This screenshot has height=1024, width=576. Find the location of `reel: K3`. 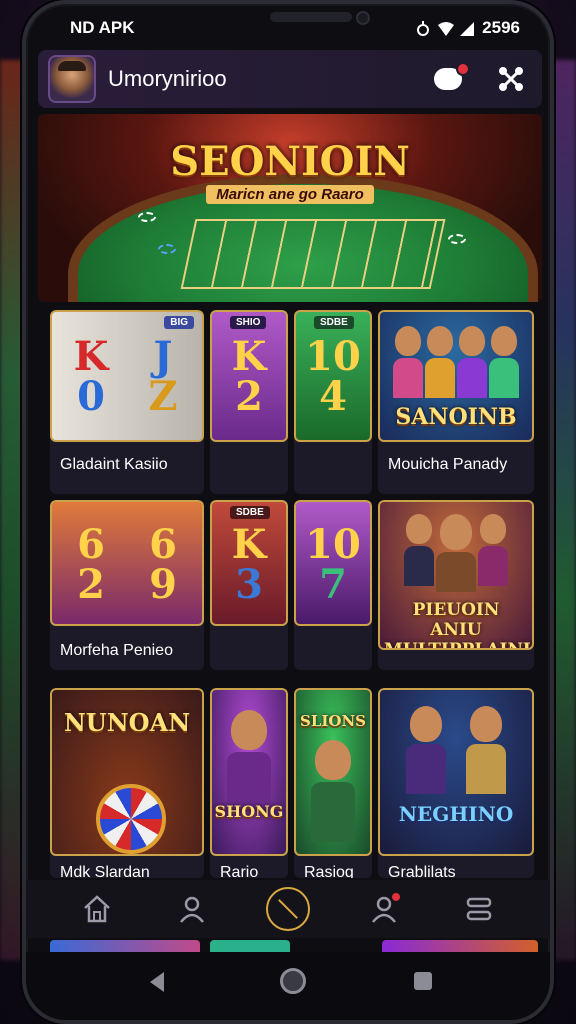

reel: K3 is located at coordinates (249, 564).